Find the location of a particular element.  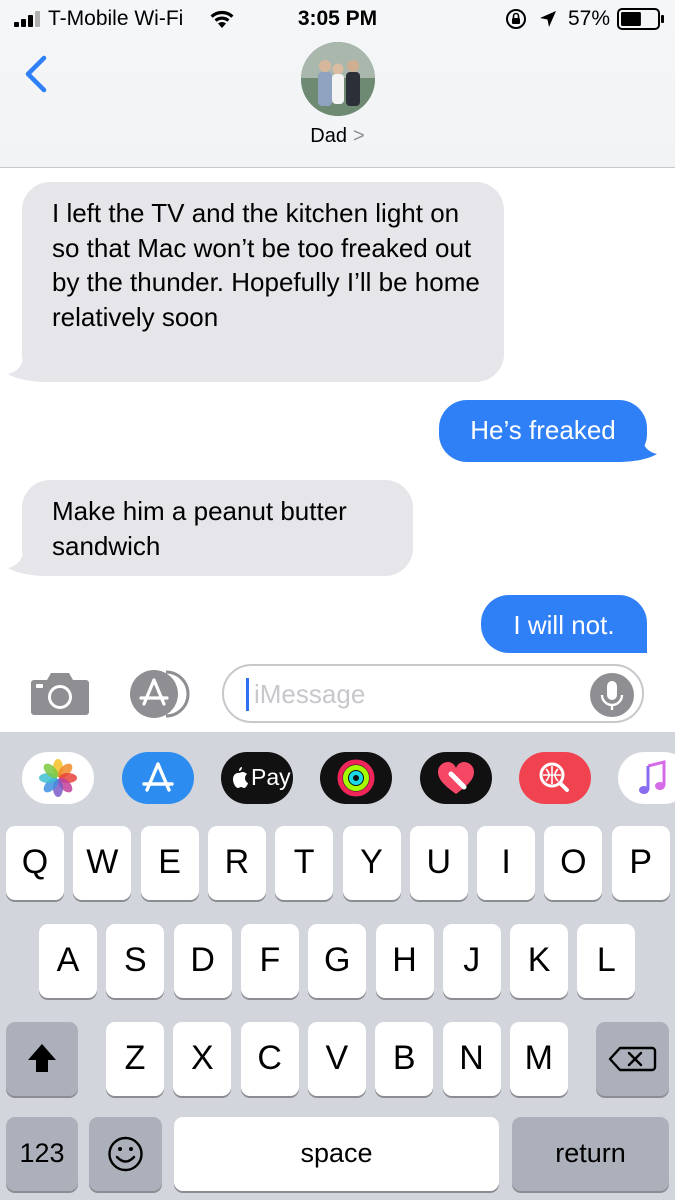

avatar-photo is located at coordinates (338, 79).